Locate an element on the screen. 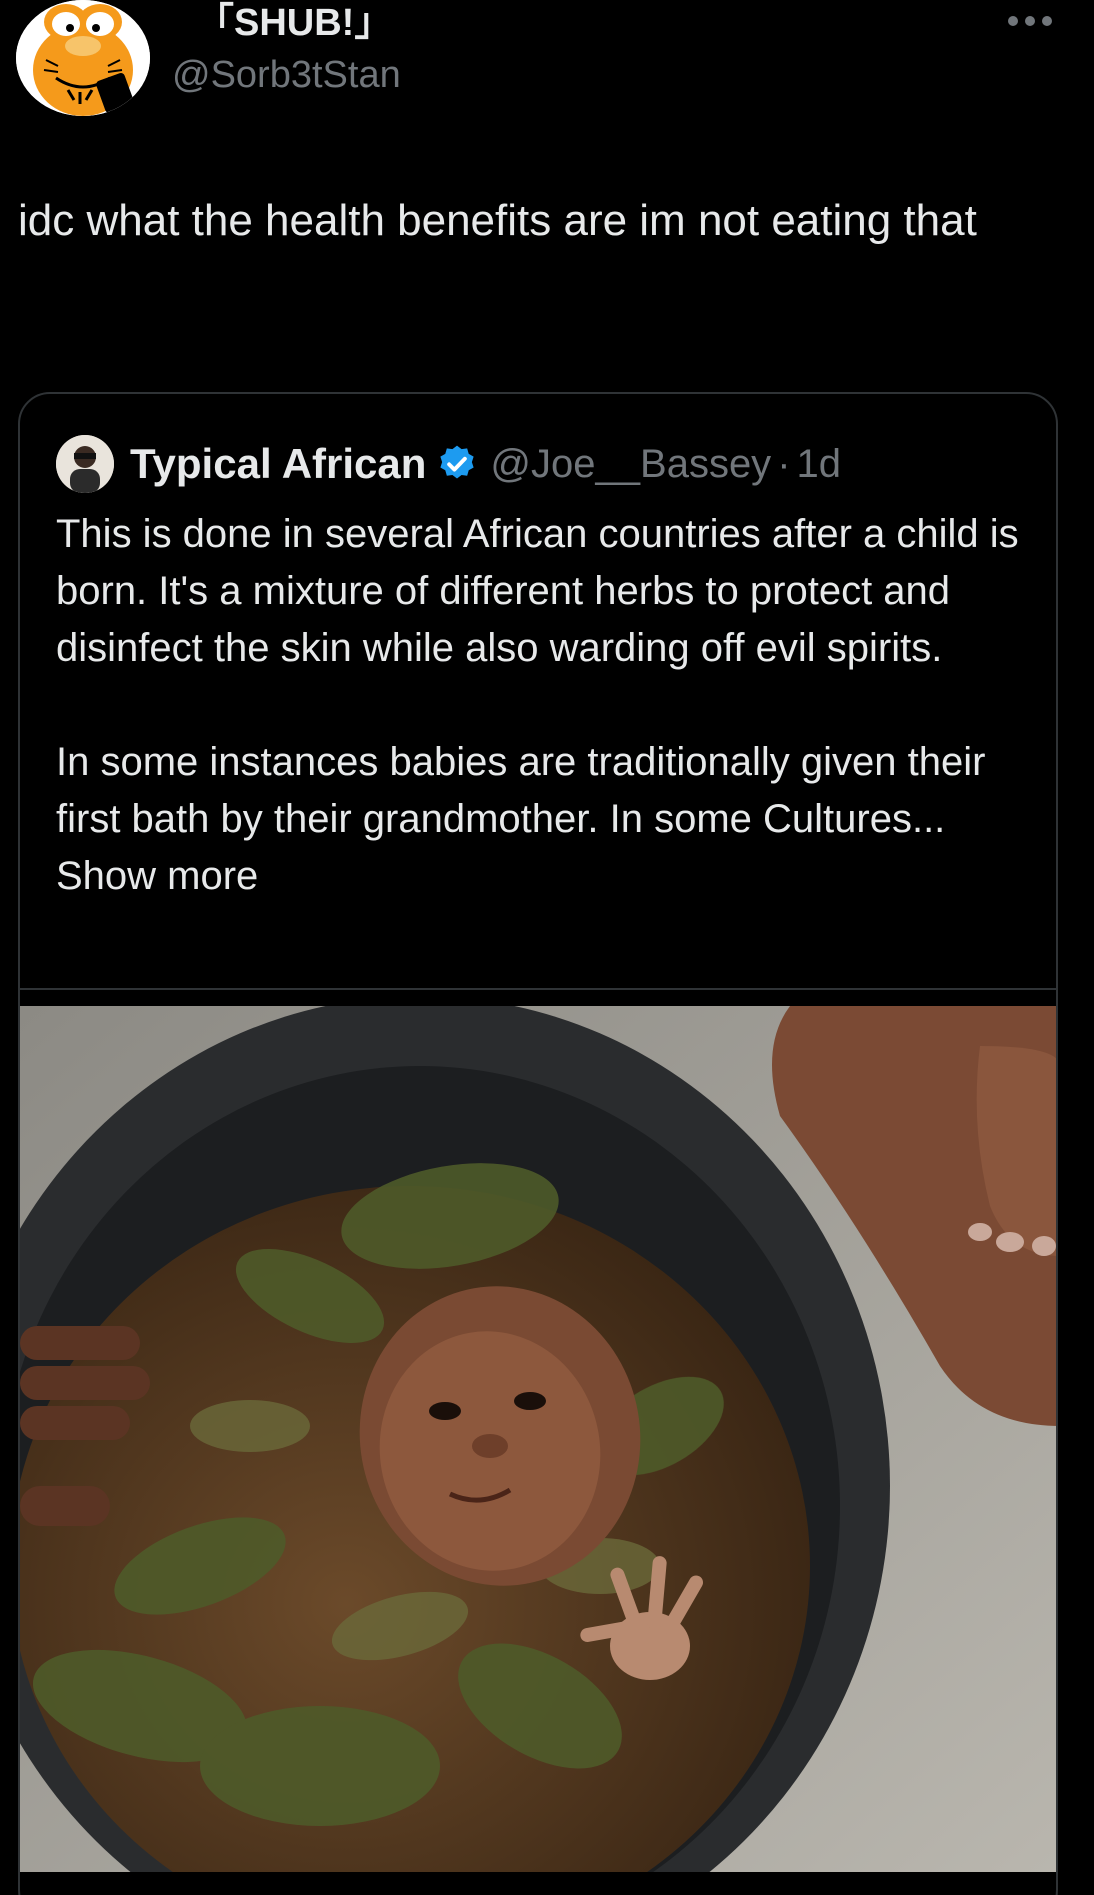 The height and width of the screenshot is (1895, 1094). user-handle: @Sorb3tStan is located at coordinates (286, 75).